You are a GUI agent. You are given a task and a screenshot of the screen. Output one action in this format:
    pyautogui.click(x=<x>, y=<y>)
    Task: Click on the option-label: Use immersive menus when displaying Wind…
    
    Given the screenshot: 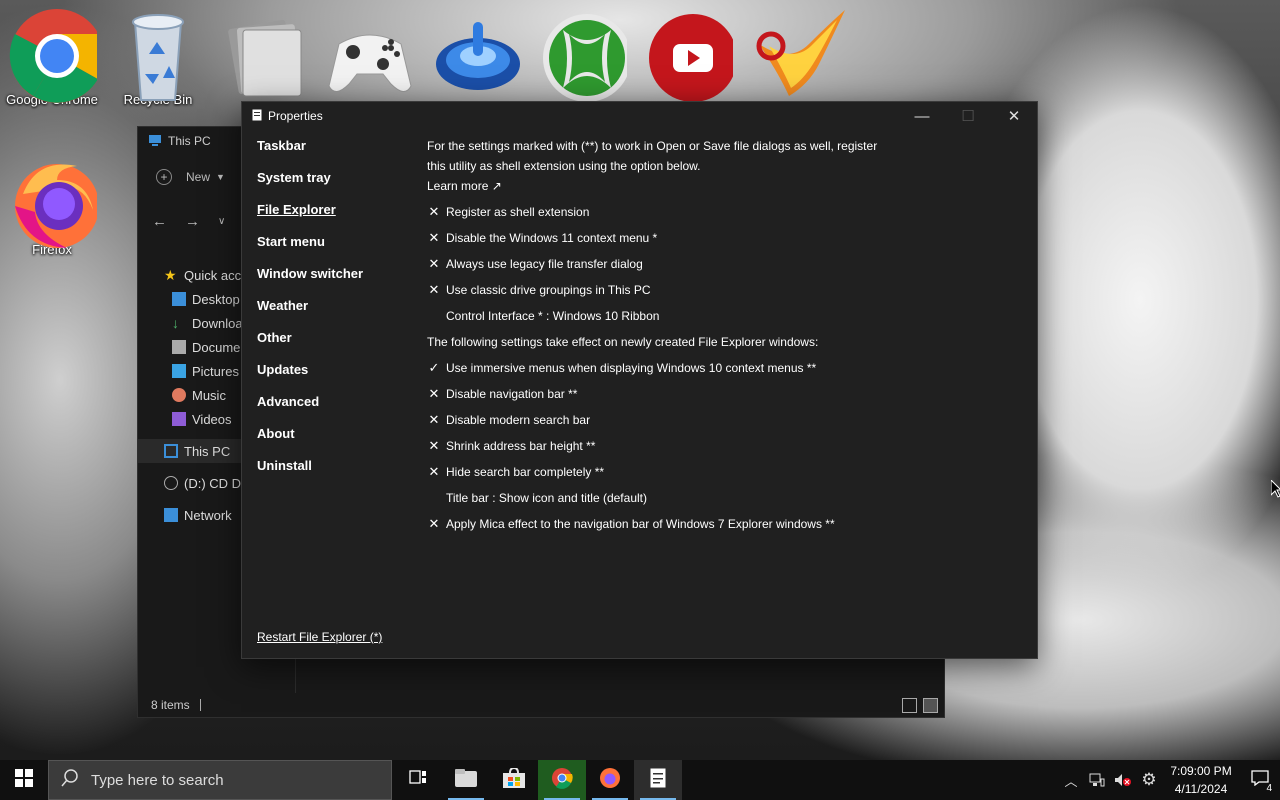 What is the action you would take?
    pyautogui.click(x=631, y=368)
    